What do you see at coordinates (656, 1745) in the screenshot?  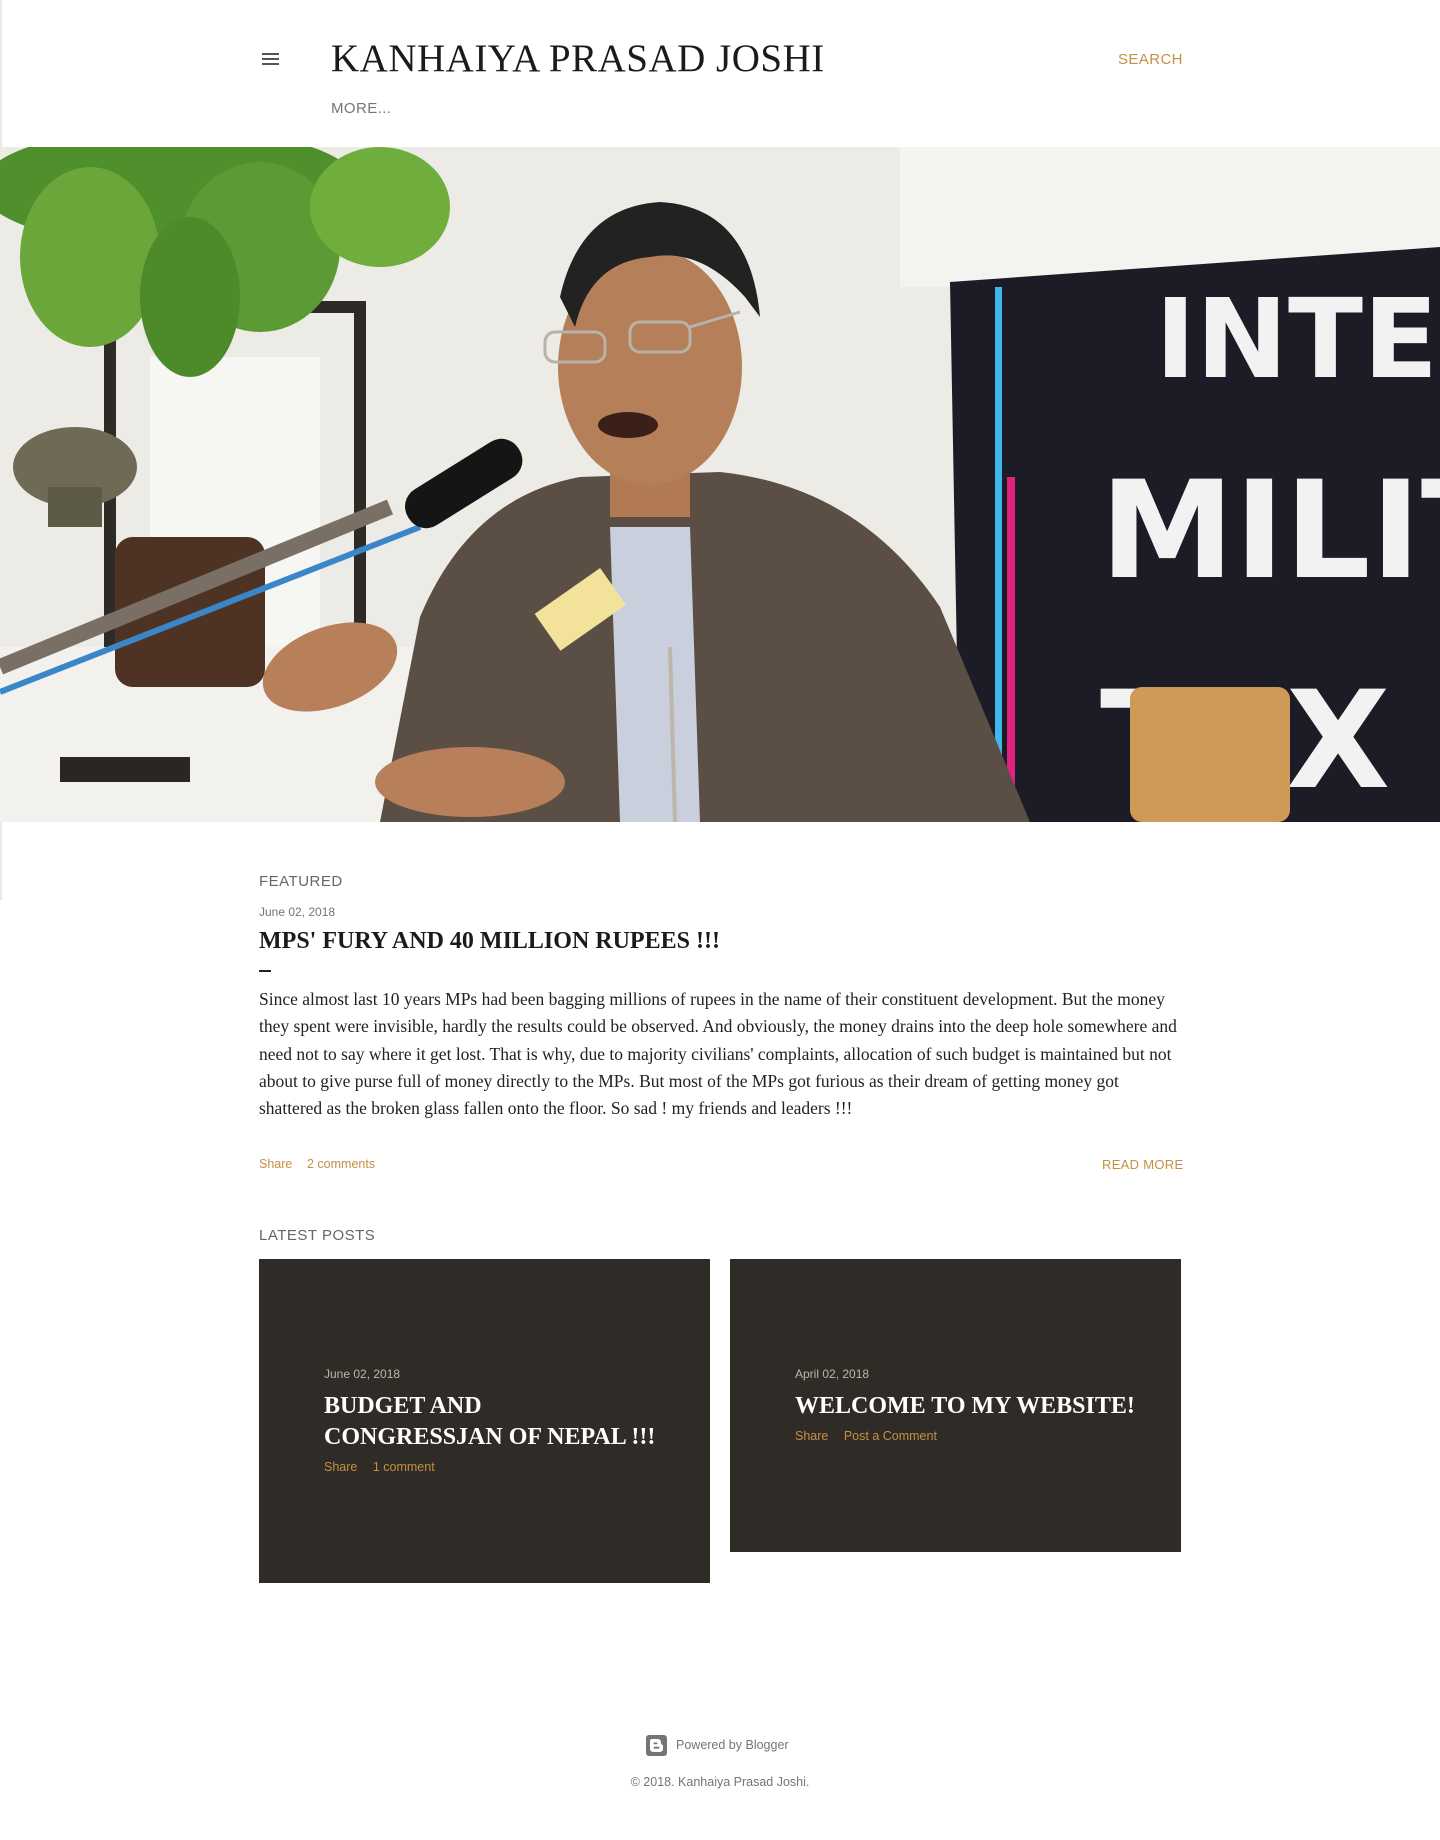 I see `blogger-icon` at bounding box center [656, 1745].